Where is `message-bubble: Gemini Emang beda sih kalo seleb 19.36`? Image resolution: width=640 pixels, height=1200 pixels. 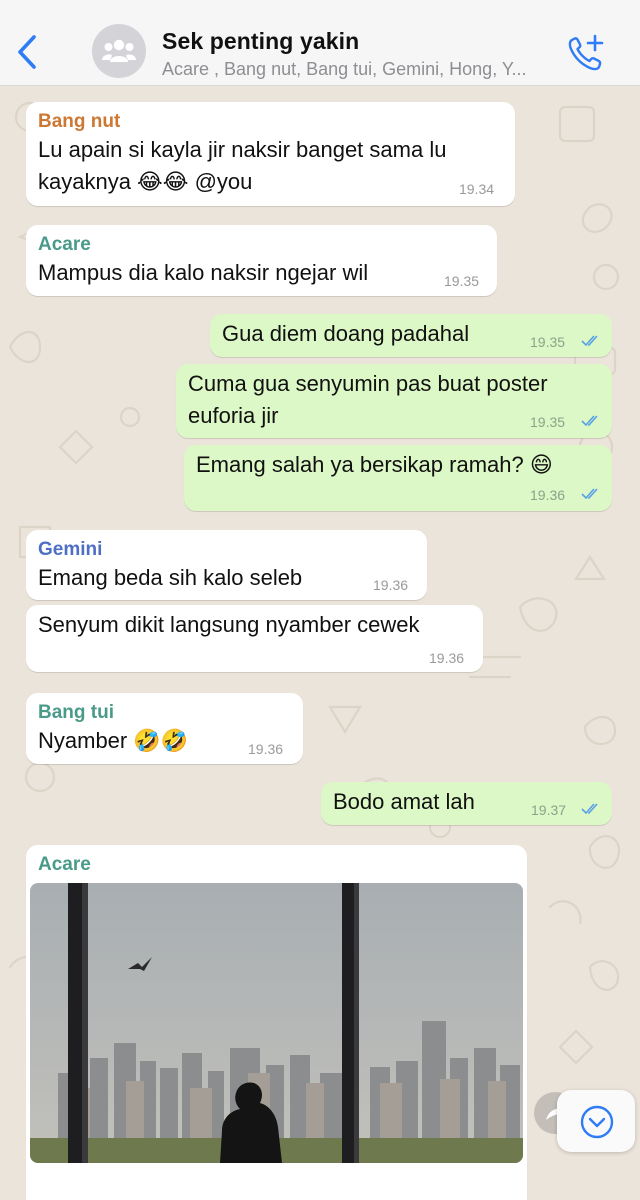
message-bubble: Gemini Emang beda sih kalo seleb 19.36 is located at coordinates (226, 565).